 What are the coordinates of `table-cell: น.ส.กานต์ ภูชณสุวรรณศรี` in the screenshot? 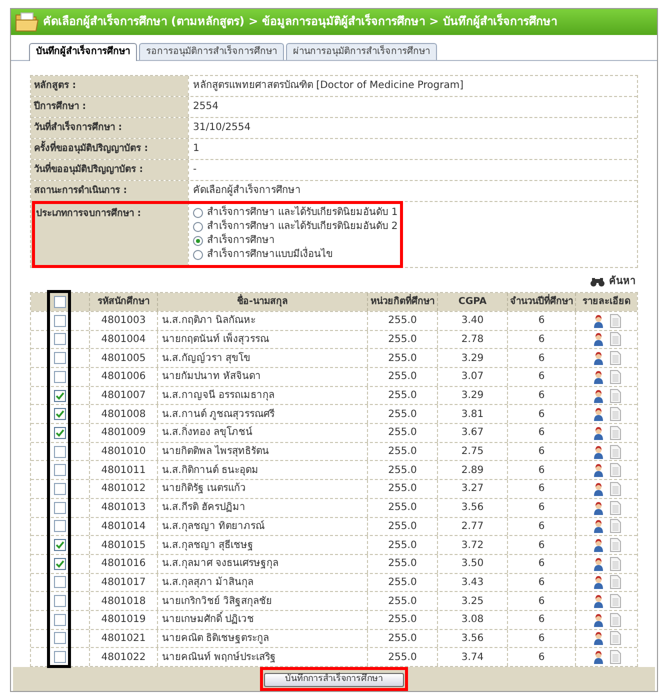 It's located at (262, 414).